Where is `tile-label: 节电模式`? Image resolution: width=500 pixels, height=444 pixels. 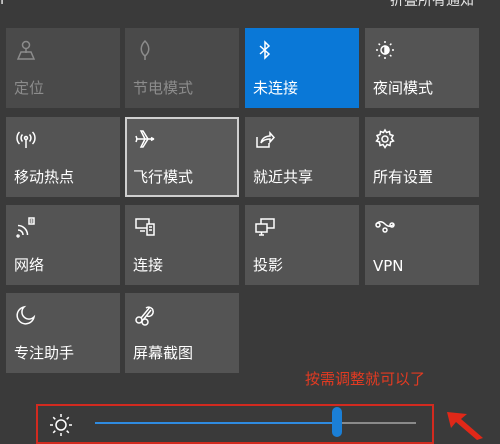
tile-label: 节电模式 is located at coordinates (163, 88).